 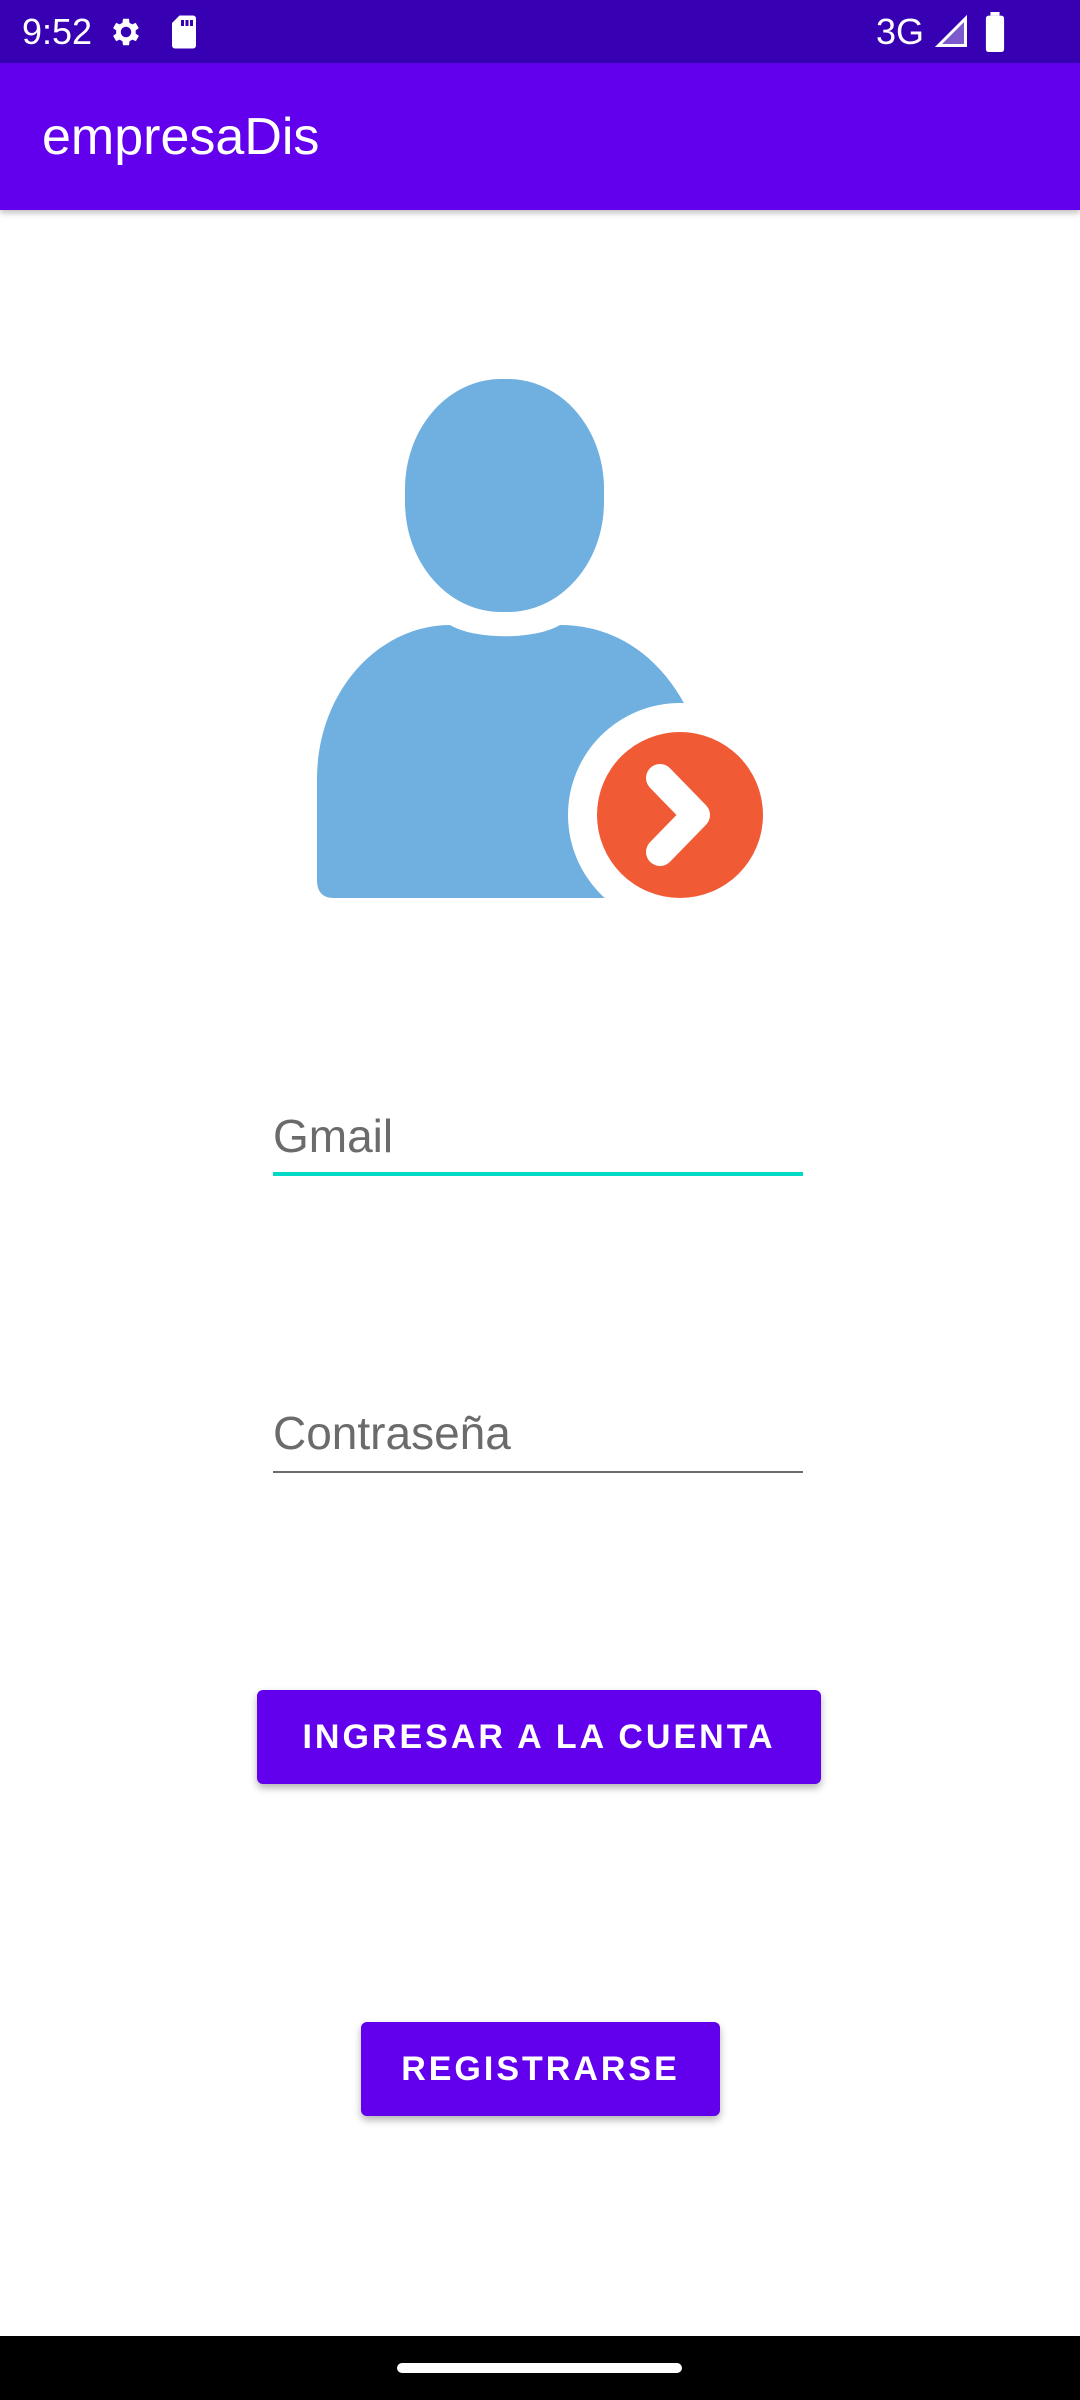 I want to click on battery-icon, so click(x=995, y=32).